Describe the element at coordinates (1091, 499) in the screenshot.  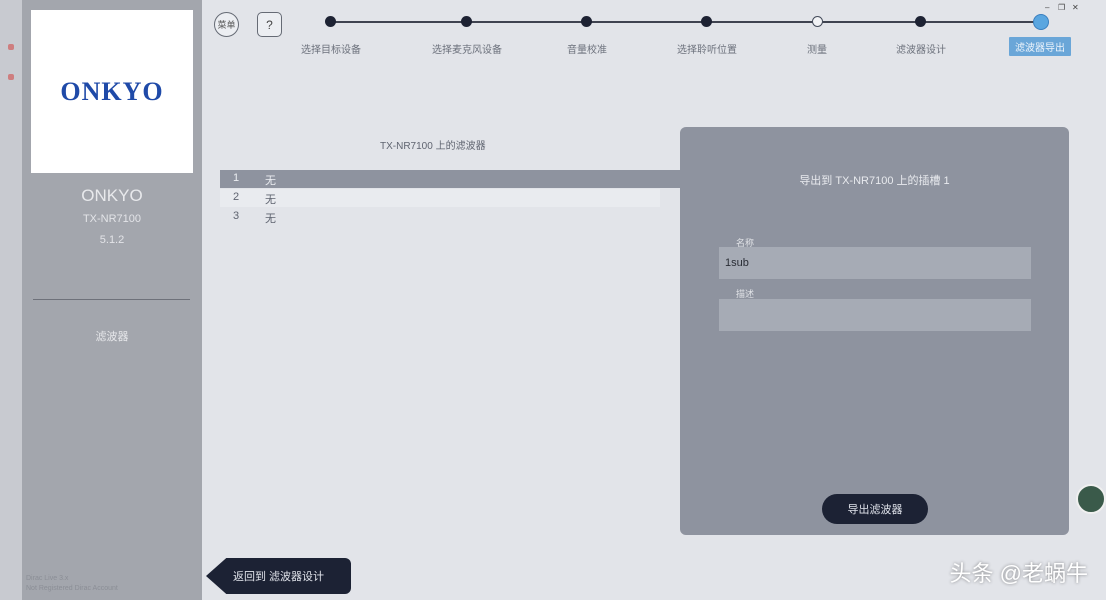
I see `avatar` at that location.